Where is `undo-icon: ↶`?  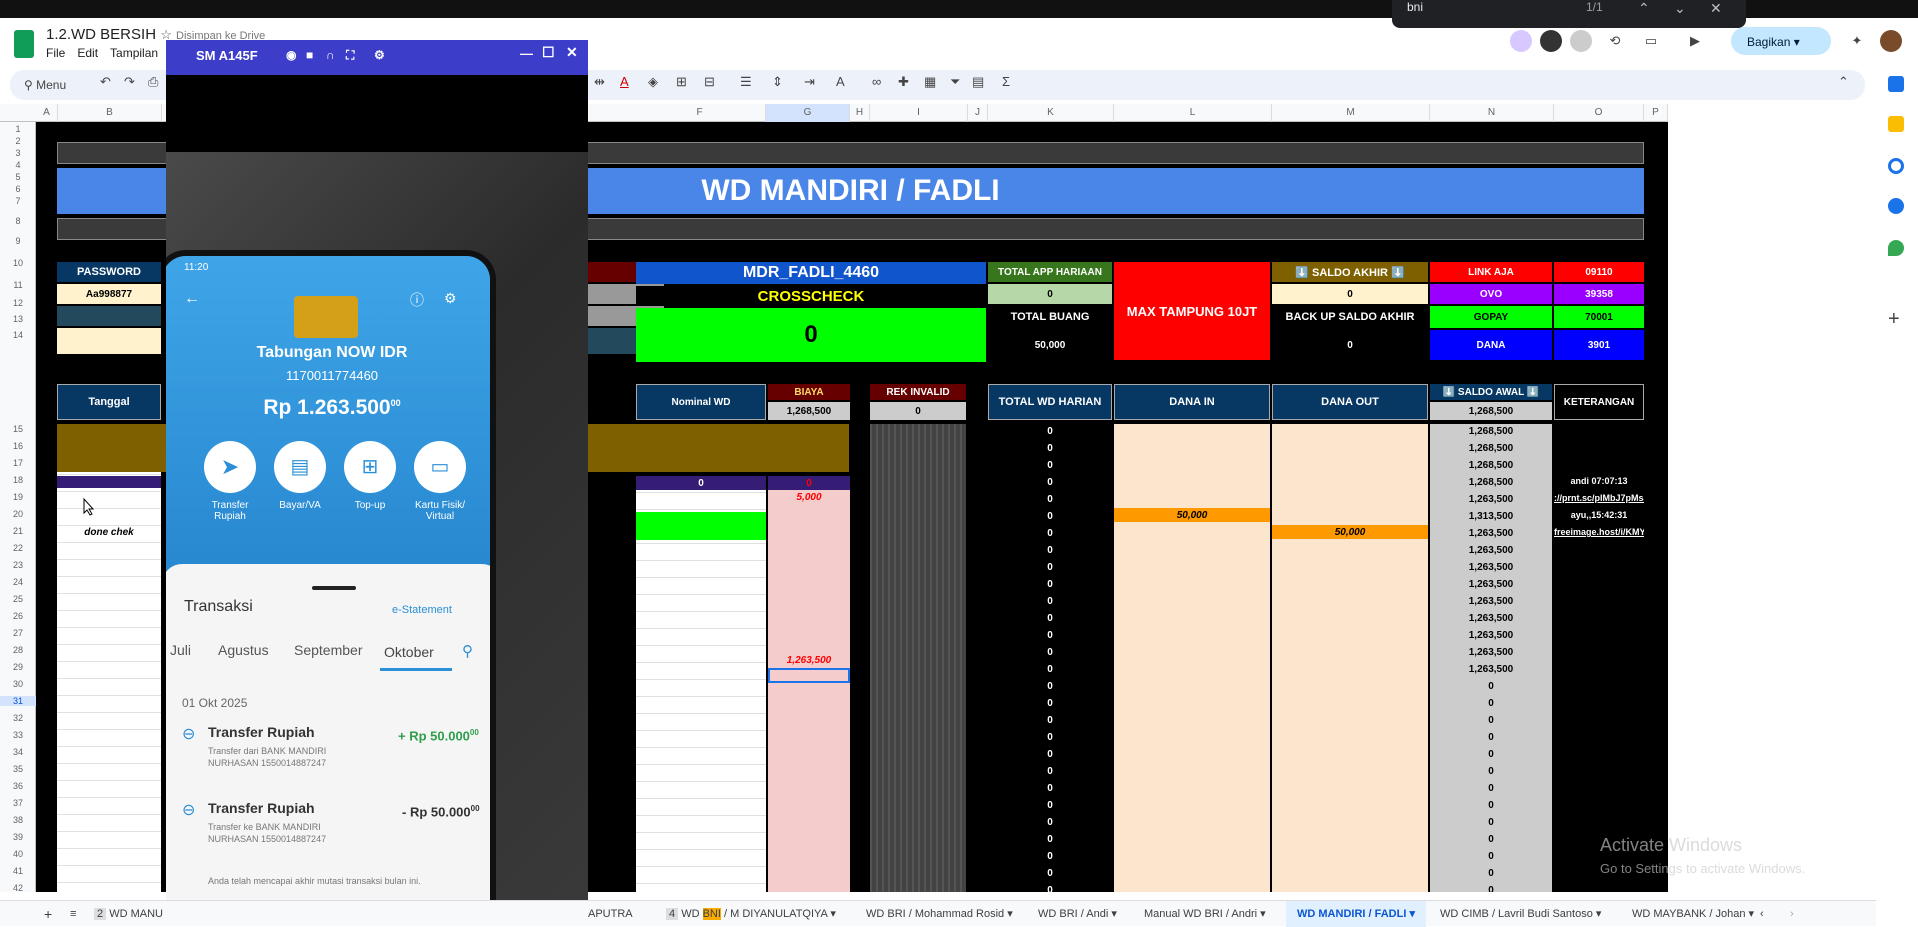
undo-icon: ↶ is located at coordinates (105, 82).